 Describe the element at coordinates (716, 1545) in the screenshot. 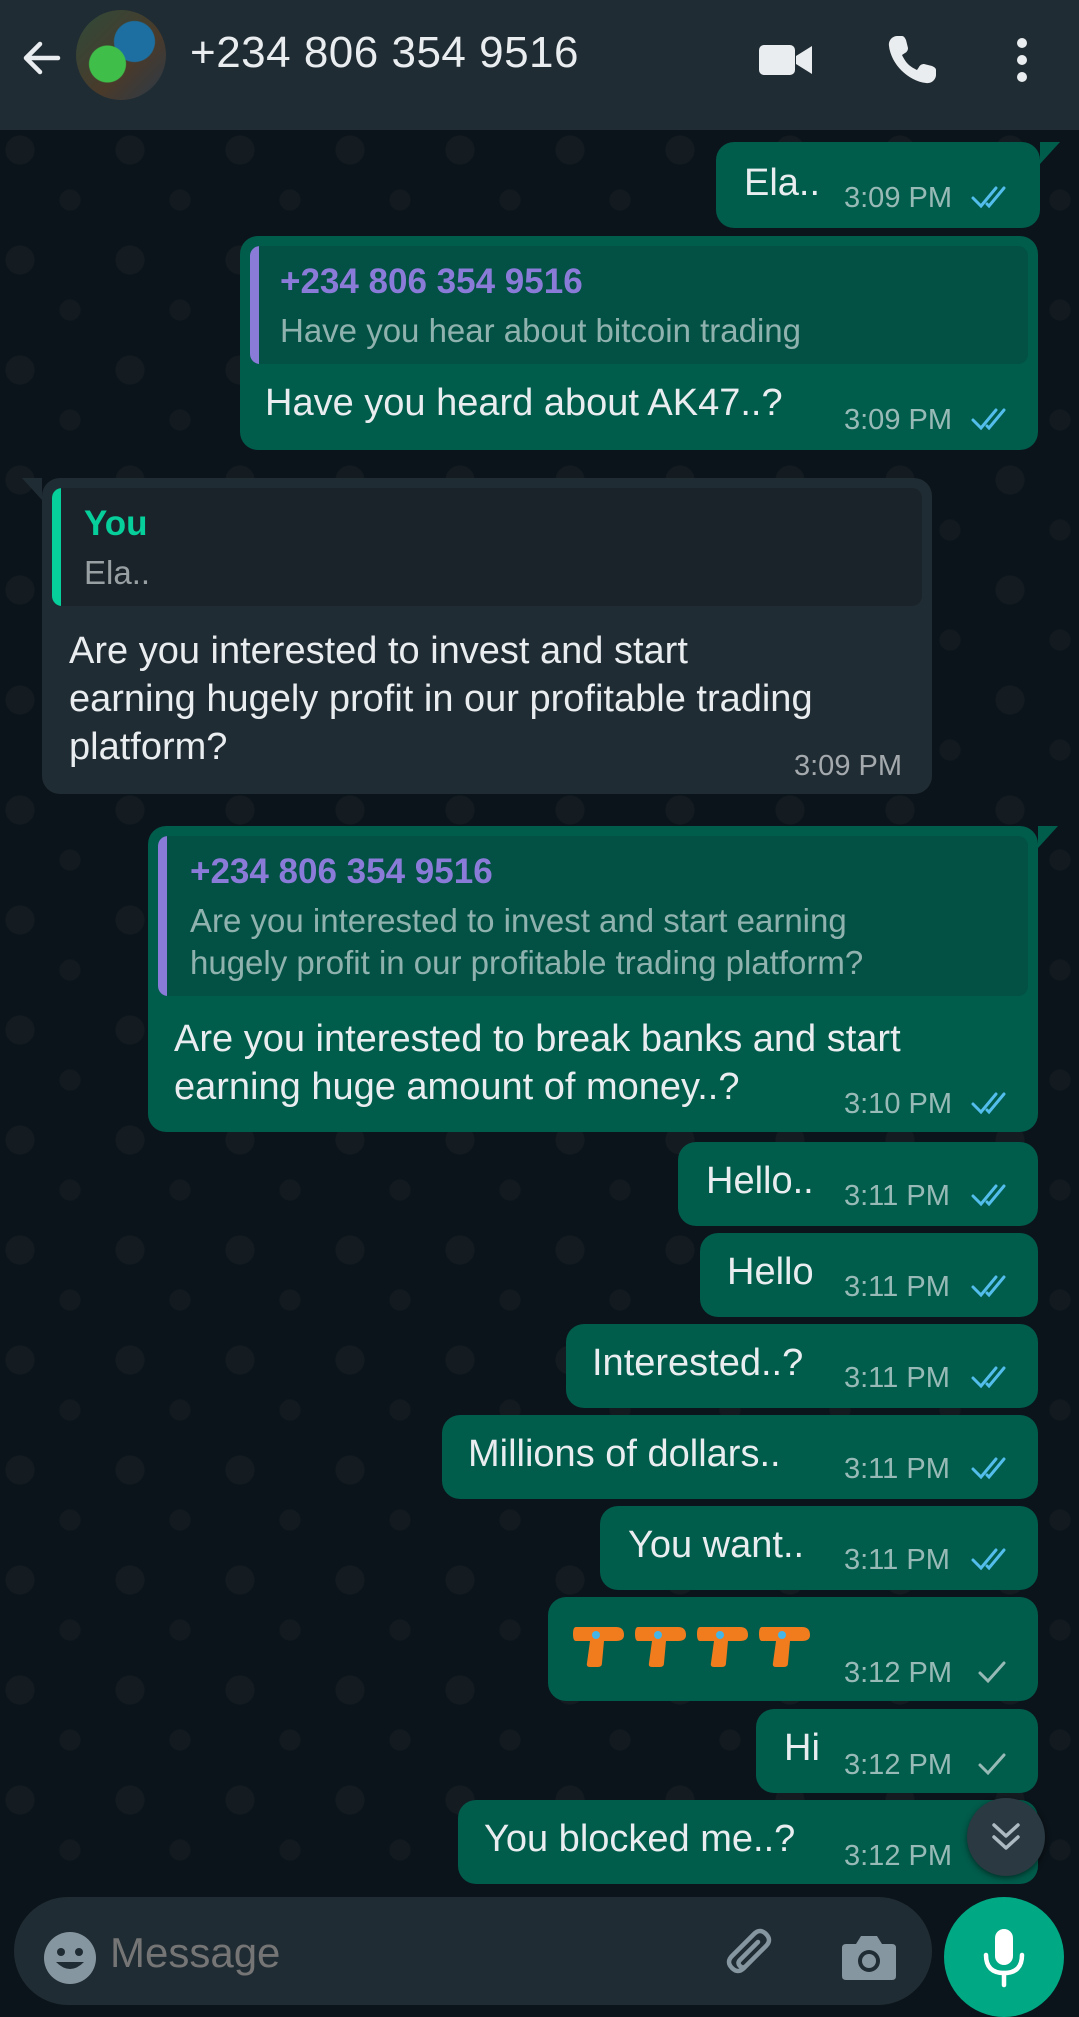

I see `message-text: You want..` at that location.